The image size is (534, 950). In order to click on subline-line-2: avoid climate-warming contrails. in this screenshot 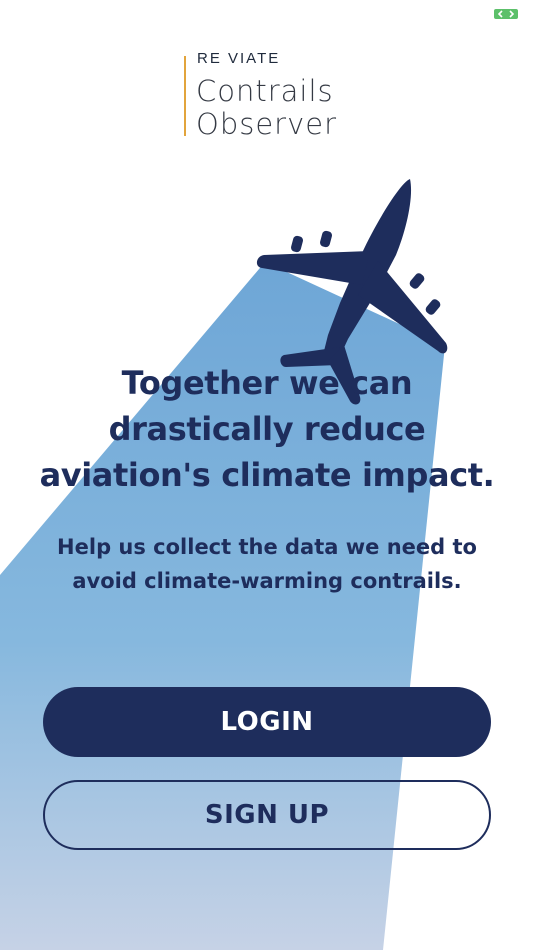, I will do `click(267, 581)`.